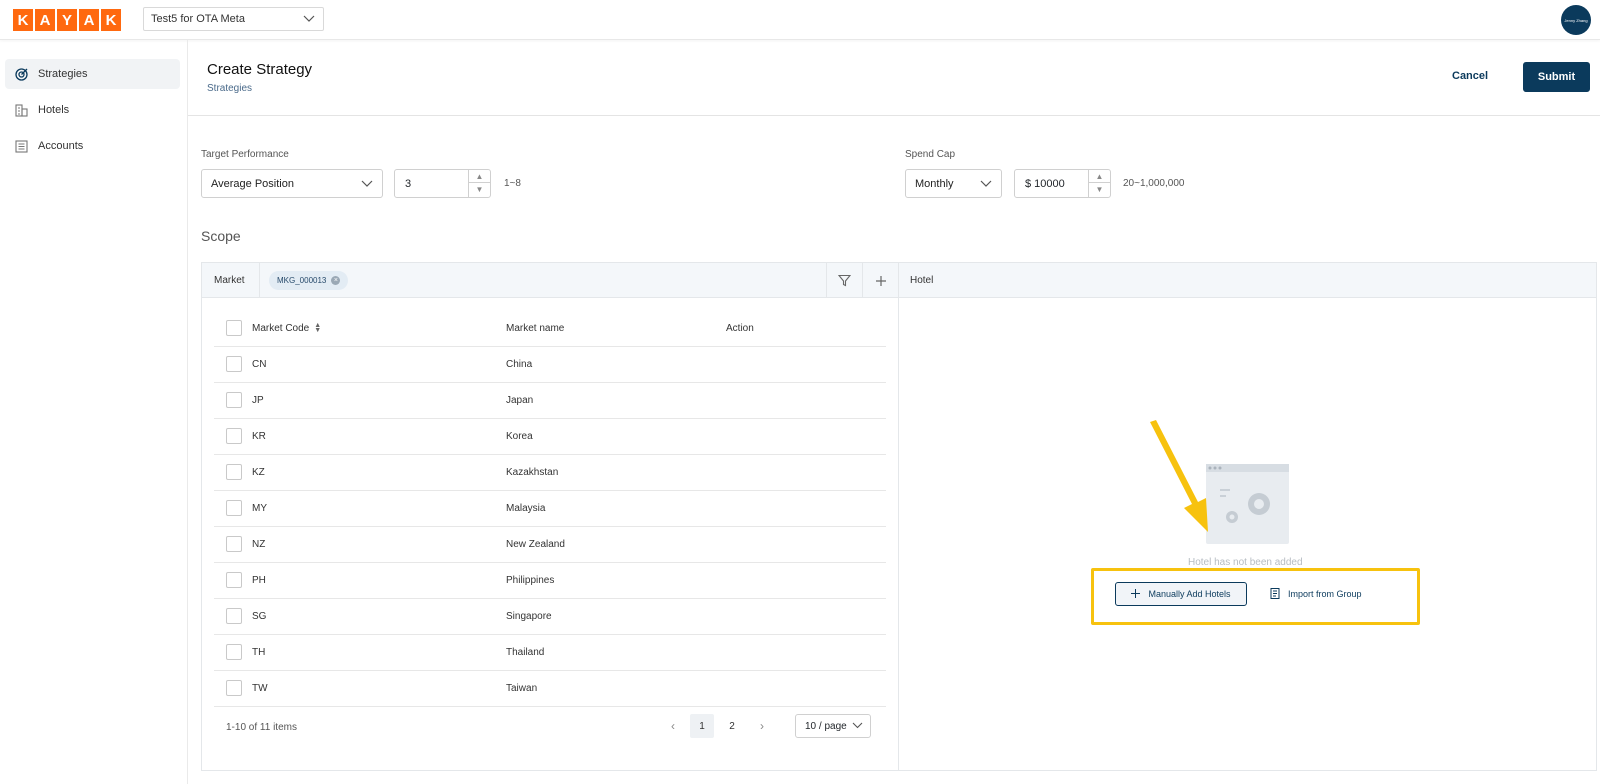 This screenshot has height=784, width=1600. I want to click on table-row: TW Taiwan, so click(550, 688).